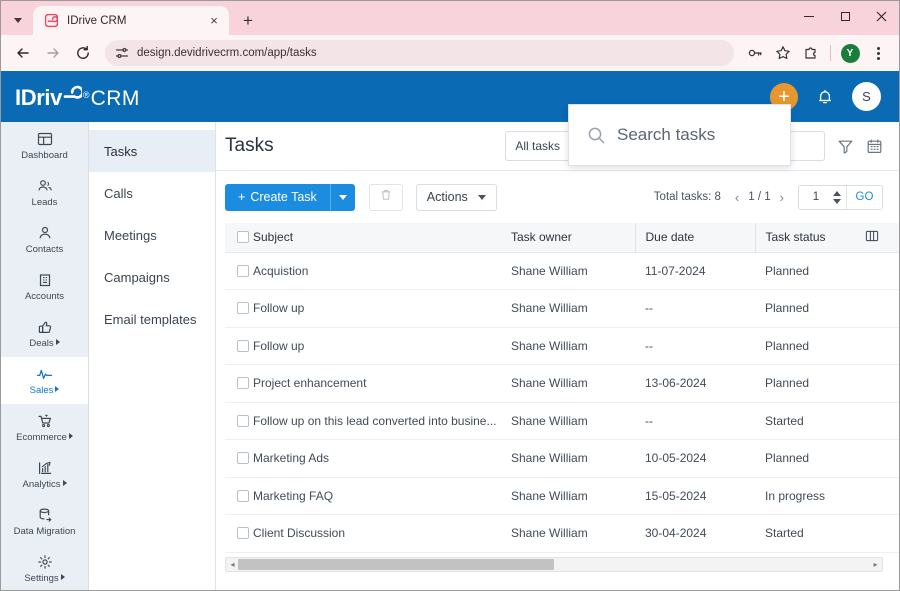 This screenshot has width=900, height=591. I want to click on sidebar-item-leads: Leads, so click(44, 192).